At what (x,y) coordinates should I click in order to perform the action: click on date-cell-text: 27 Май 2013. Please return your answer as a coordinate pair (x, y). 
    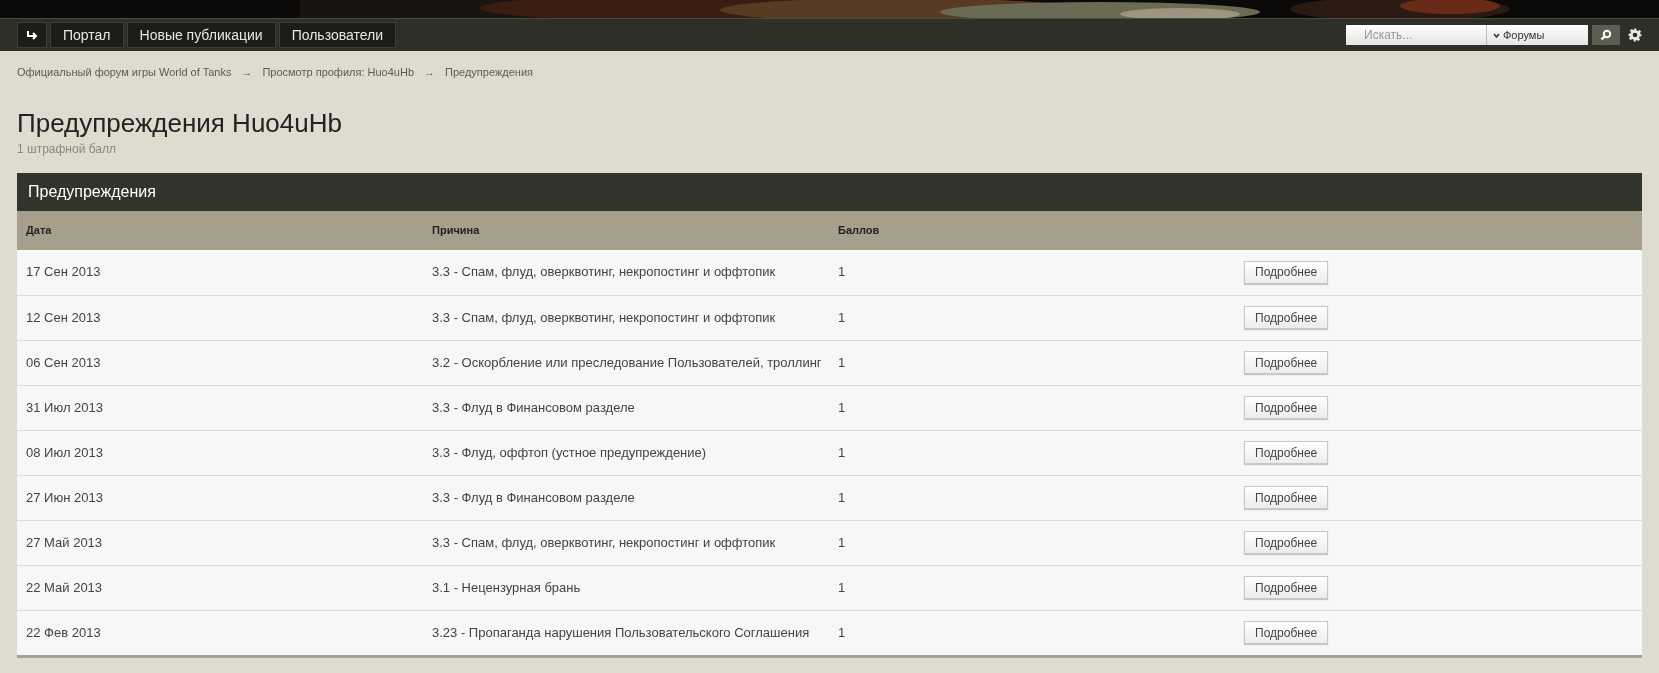
    Looking at the image, I should click on (65, 542).